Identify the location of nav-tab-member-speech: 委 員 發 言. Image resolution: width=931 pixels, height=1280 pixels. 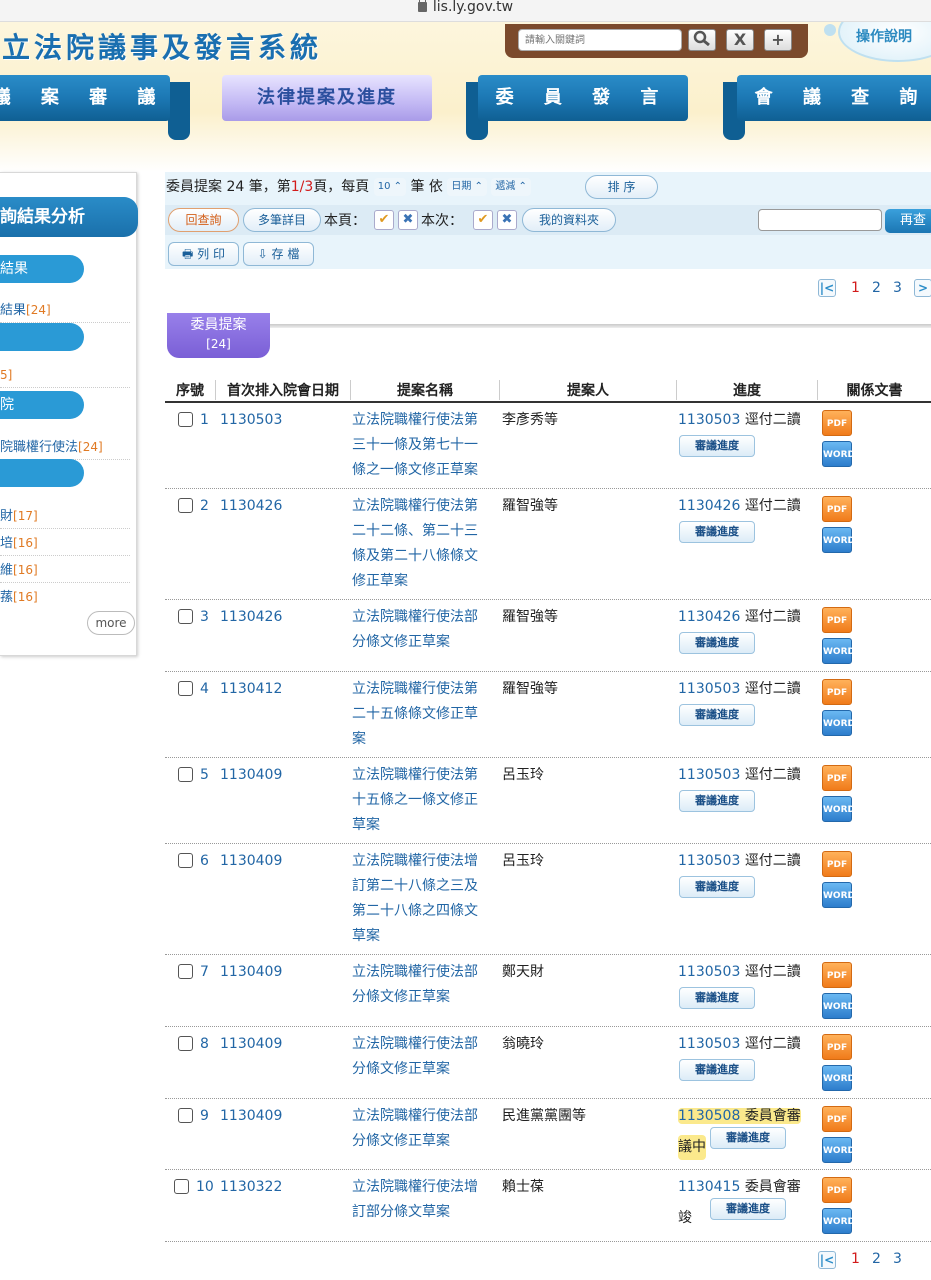
(583, 98).